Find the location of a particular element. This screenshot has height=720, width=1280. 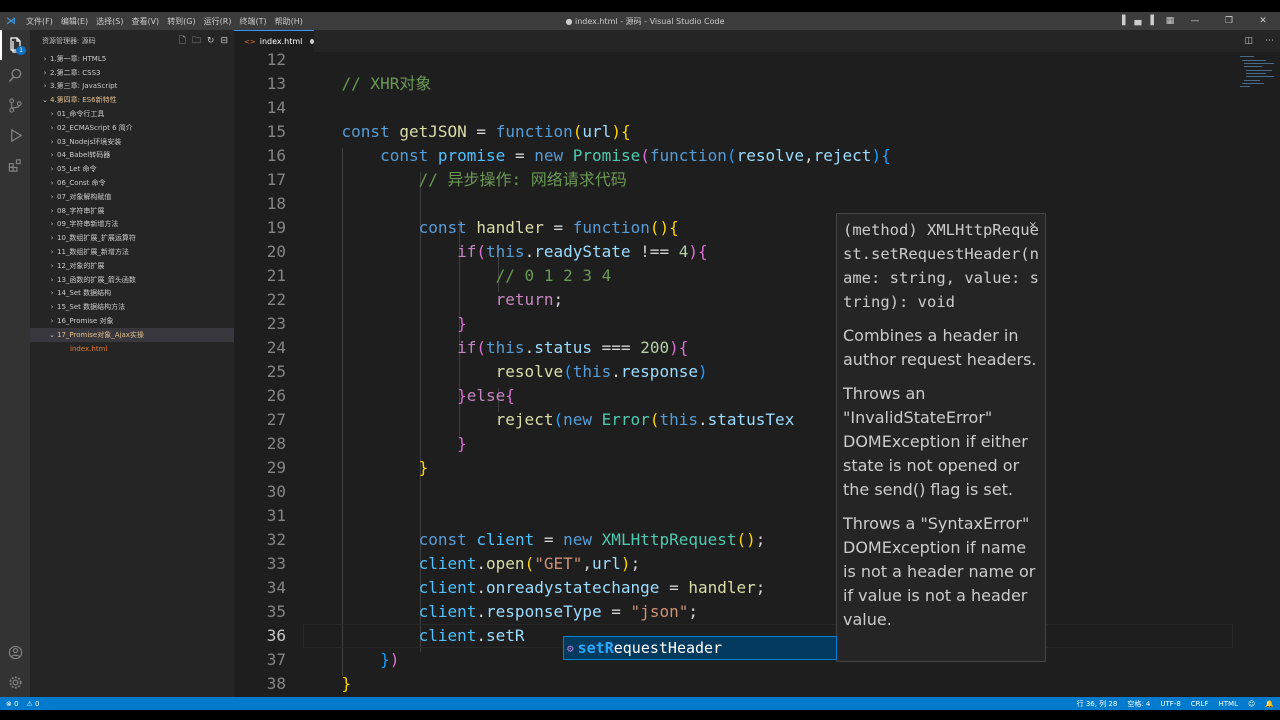

tab-index-html: <> index.html is located at coordinates (274, 41).